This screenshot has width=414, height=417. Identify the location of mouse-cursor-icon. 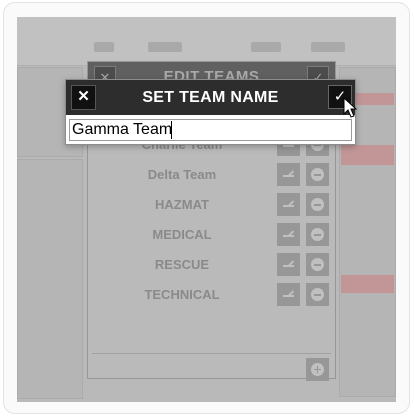
(350, 107).